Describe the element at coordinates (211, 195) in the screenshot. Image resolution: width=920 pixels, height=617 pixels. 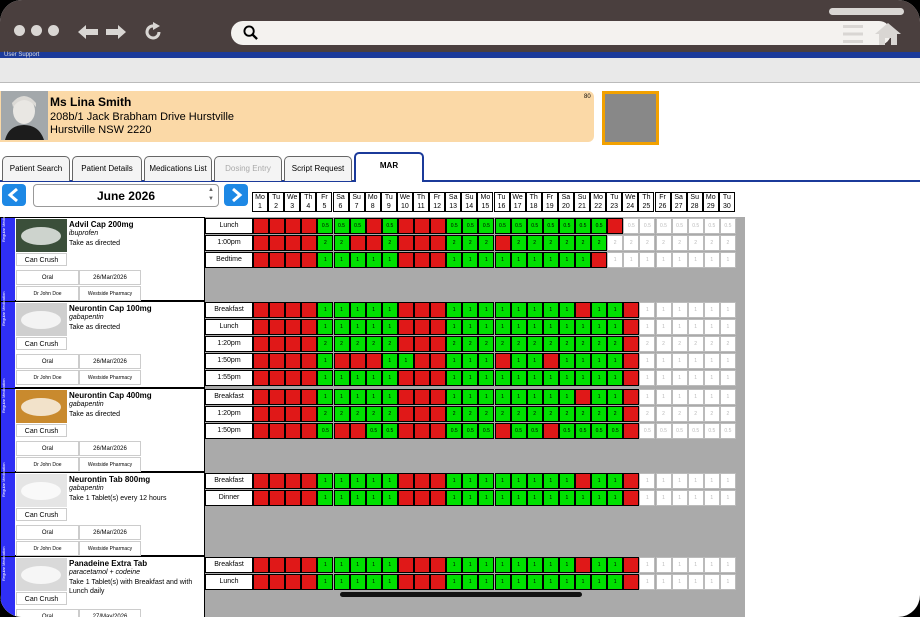
I see `spinner-arrows-icon: ▲ ▼` at that location.